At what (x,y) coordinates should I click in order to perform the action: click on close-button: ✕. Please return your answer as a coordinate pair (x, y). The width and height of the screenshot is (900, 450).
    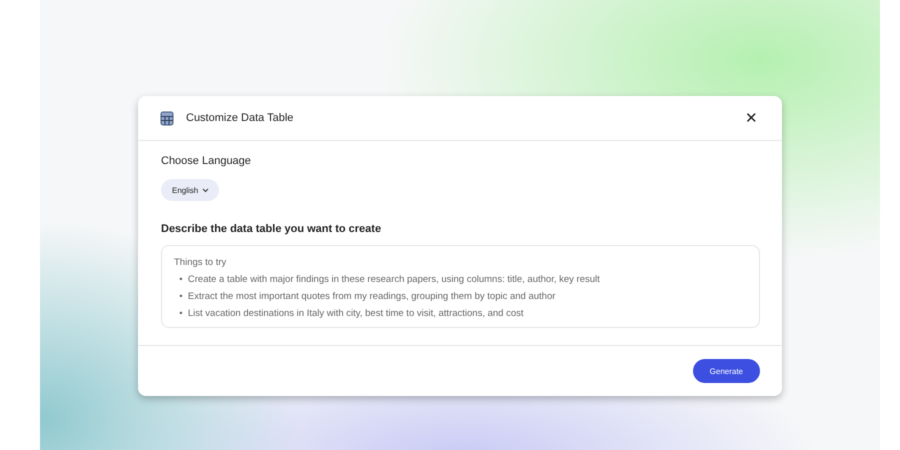
    Looking at the image, I should click on (751, 118).